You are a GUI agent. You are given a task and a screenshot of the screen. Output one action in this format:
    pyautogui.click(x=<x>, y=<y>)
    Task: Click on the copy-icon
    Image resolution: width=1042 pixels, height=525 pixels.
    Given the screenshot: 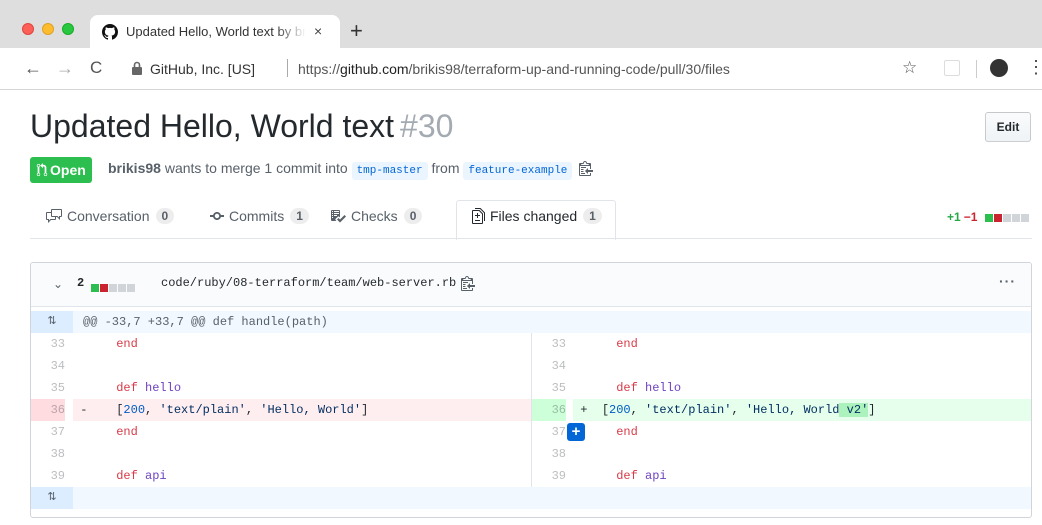 What is the action you would take?
    pyautogui.click(x=586, y=168)
    